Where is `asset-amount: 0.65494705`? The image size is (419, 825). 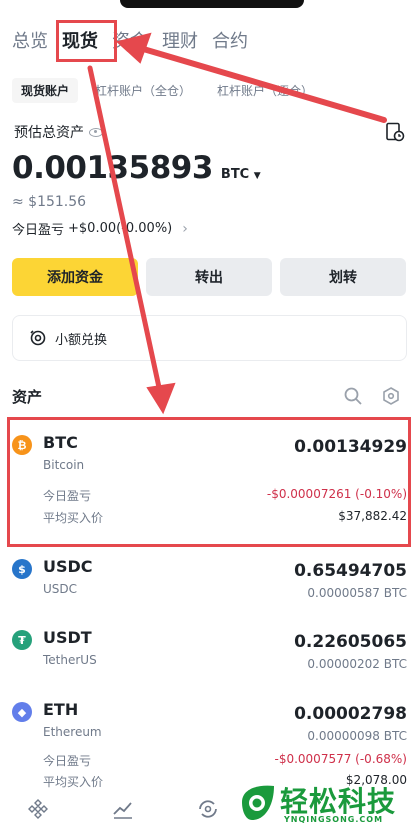 asset-amount: 0.65494705 is located at coordinates (350, 571).